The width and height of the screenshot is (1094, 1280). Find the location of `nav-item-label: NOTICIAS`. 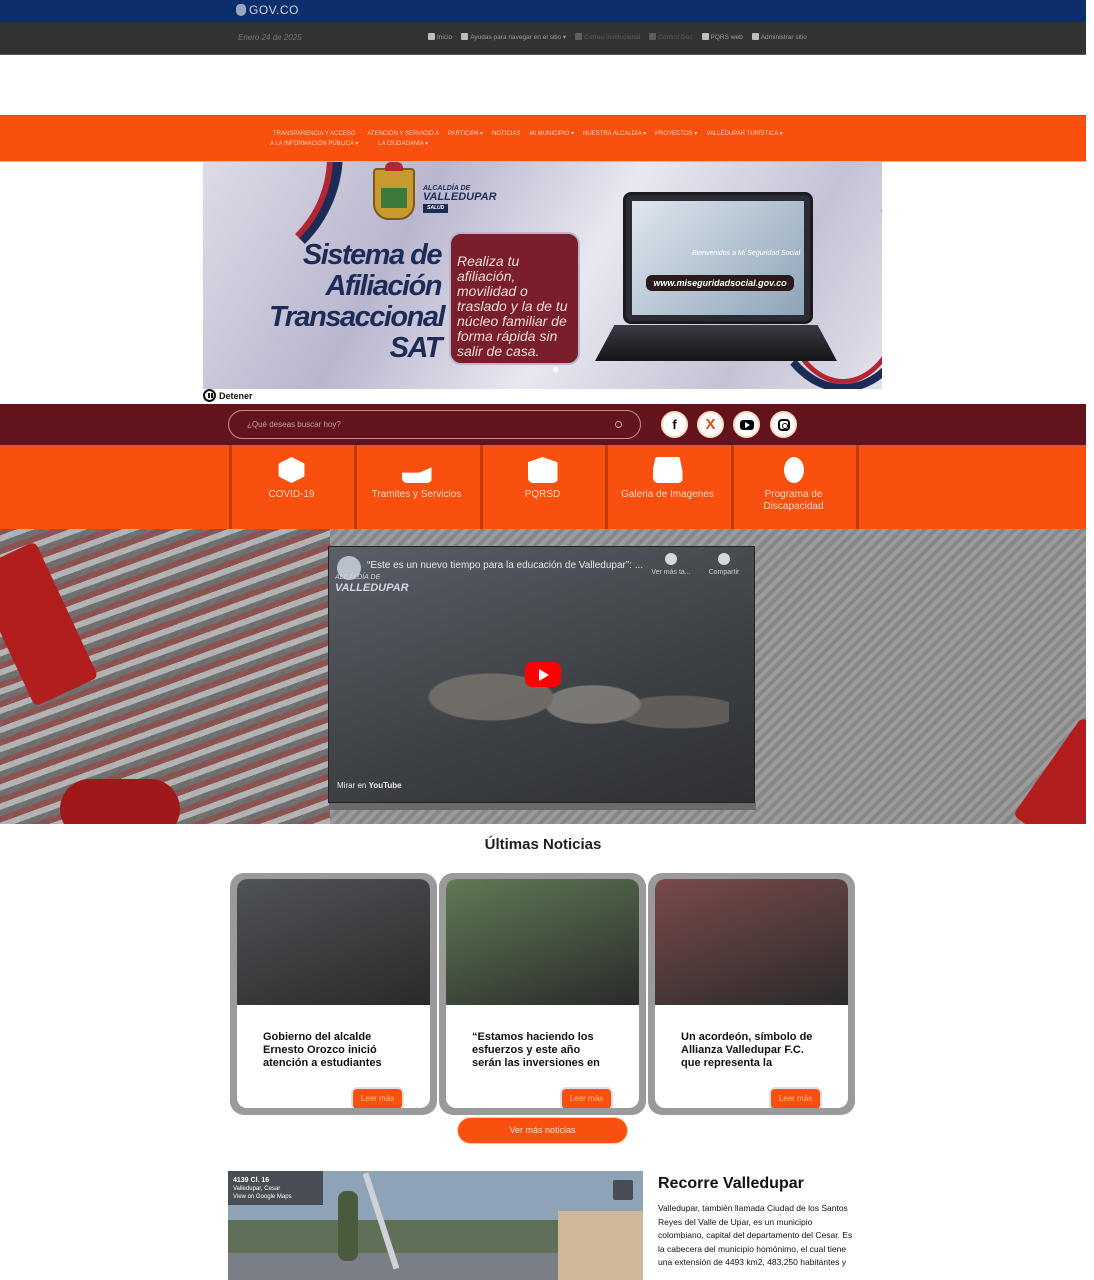

nav-item-label: NOTICIAS is located at coordinates (506, 134).